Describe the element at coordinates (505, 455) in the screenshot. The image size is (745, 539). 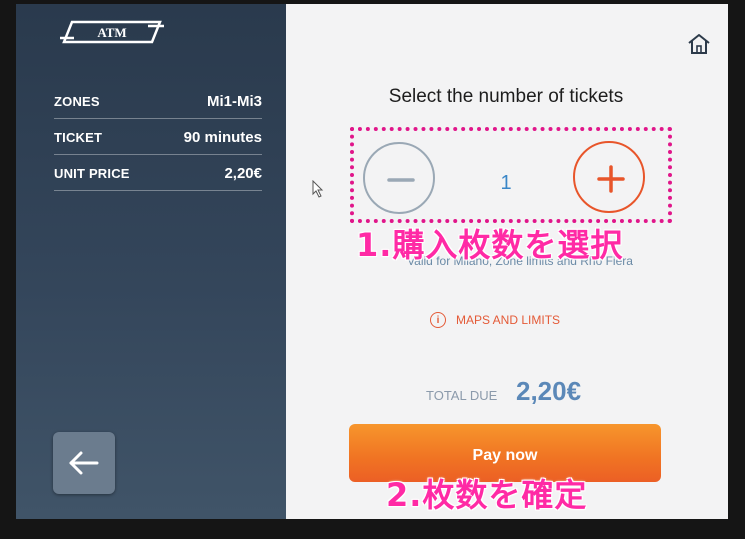
I see `pay-now-label: Pay now` at that location.